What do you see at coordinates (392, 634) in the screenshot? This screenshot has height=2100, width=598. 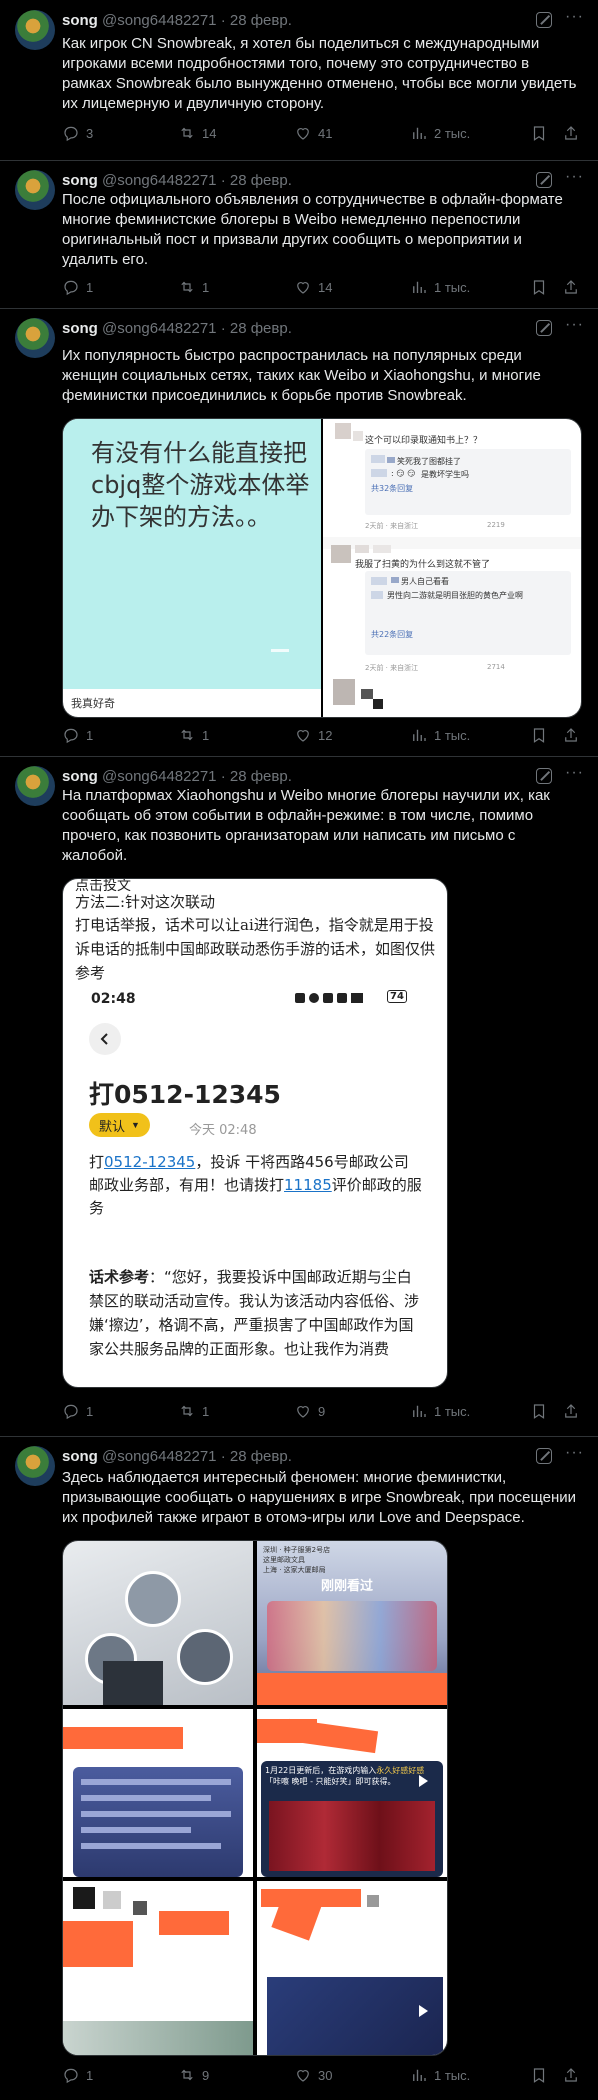 I see `more-replies-link: 共22条回复` at bounding box center [392, 634].